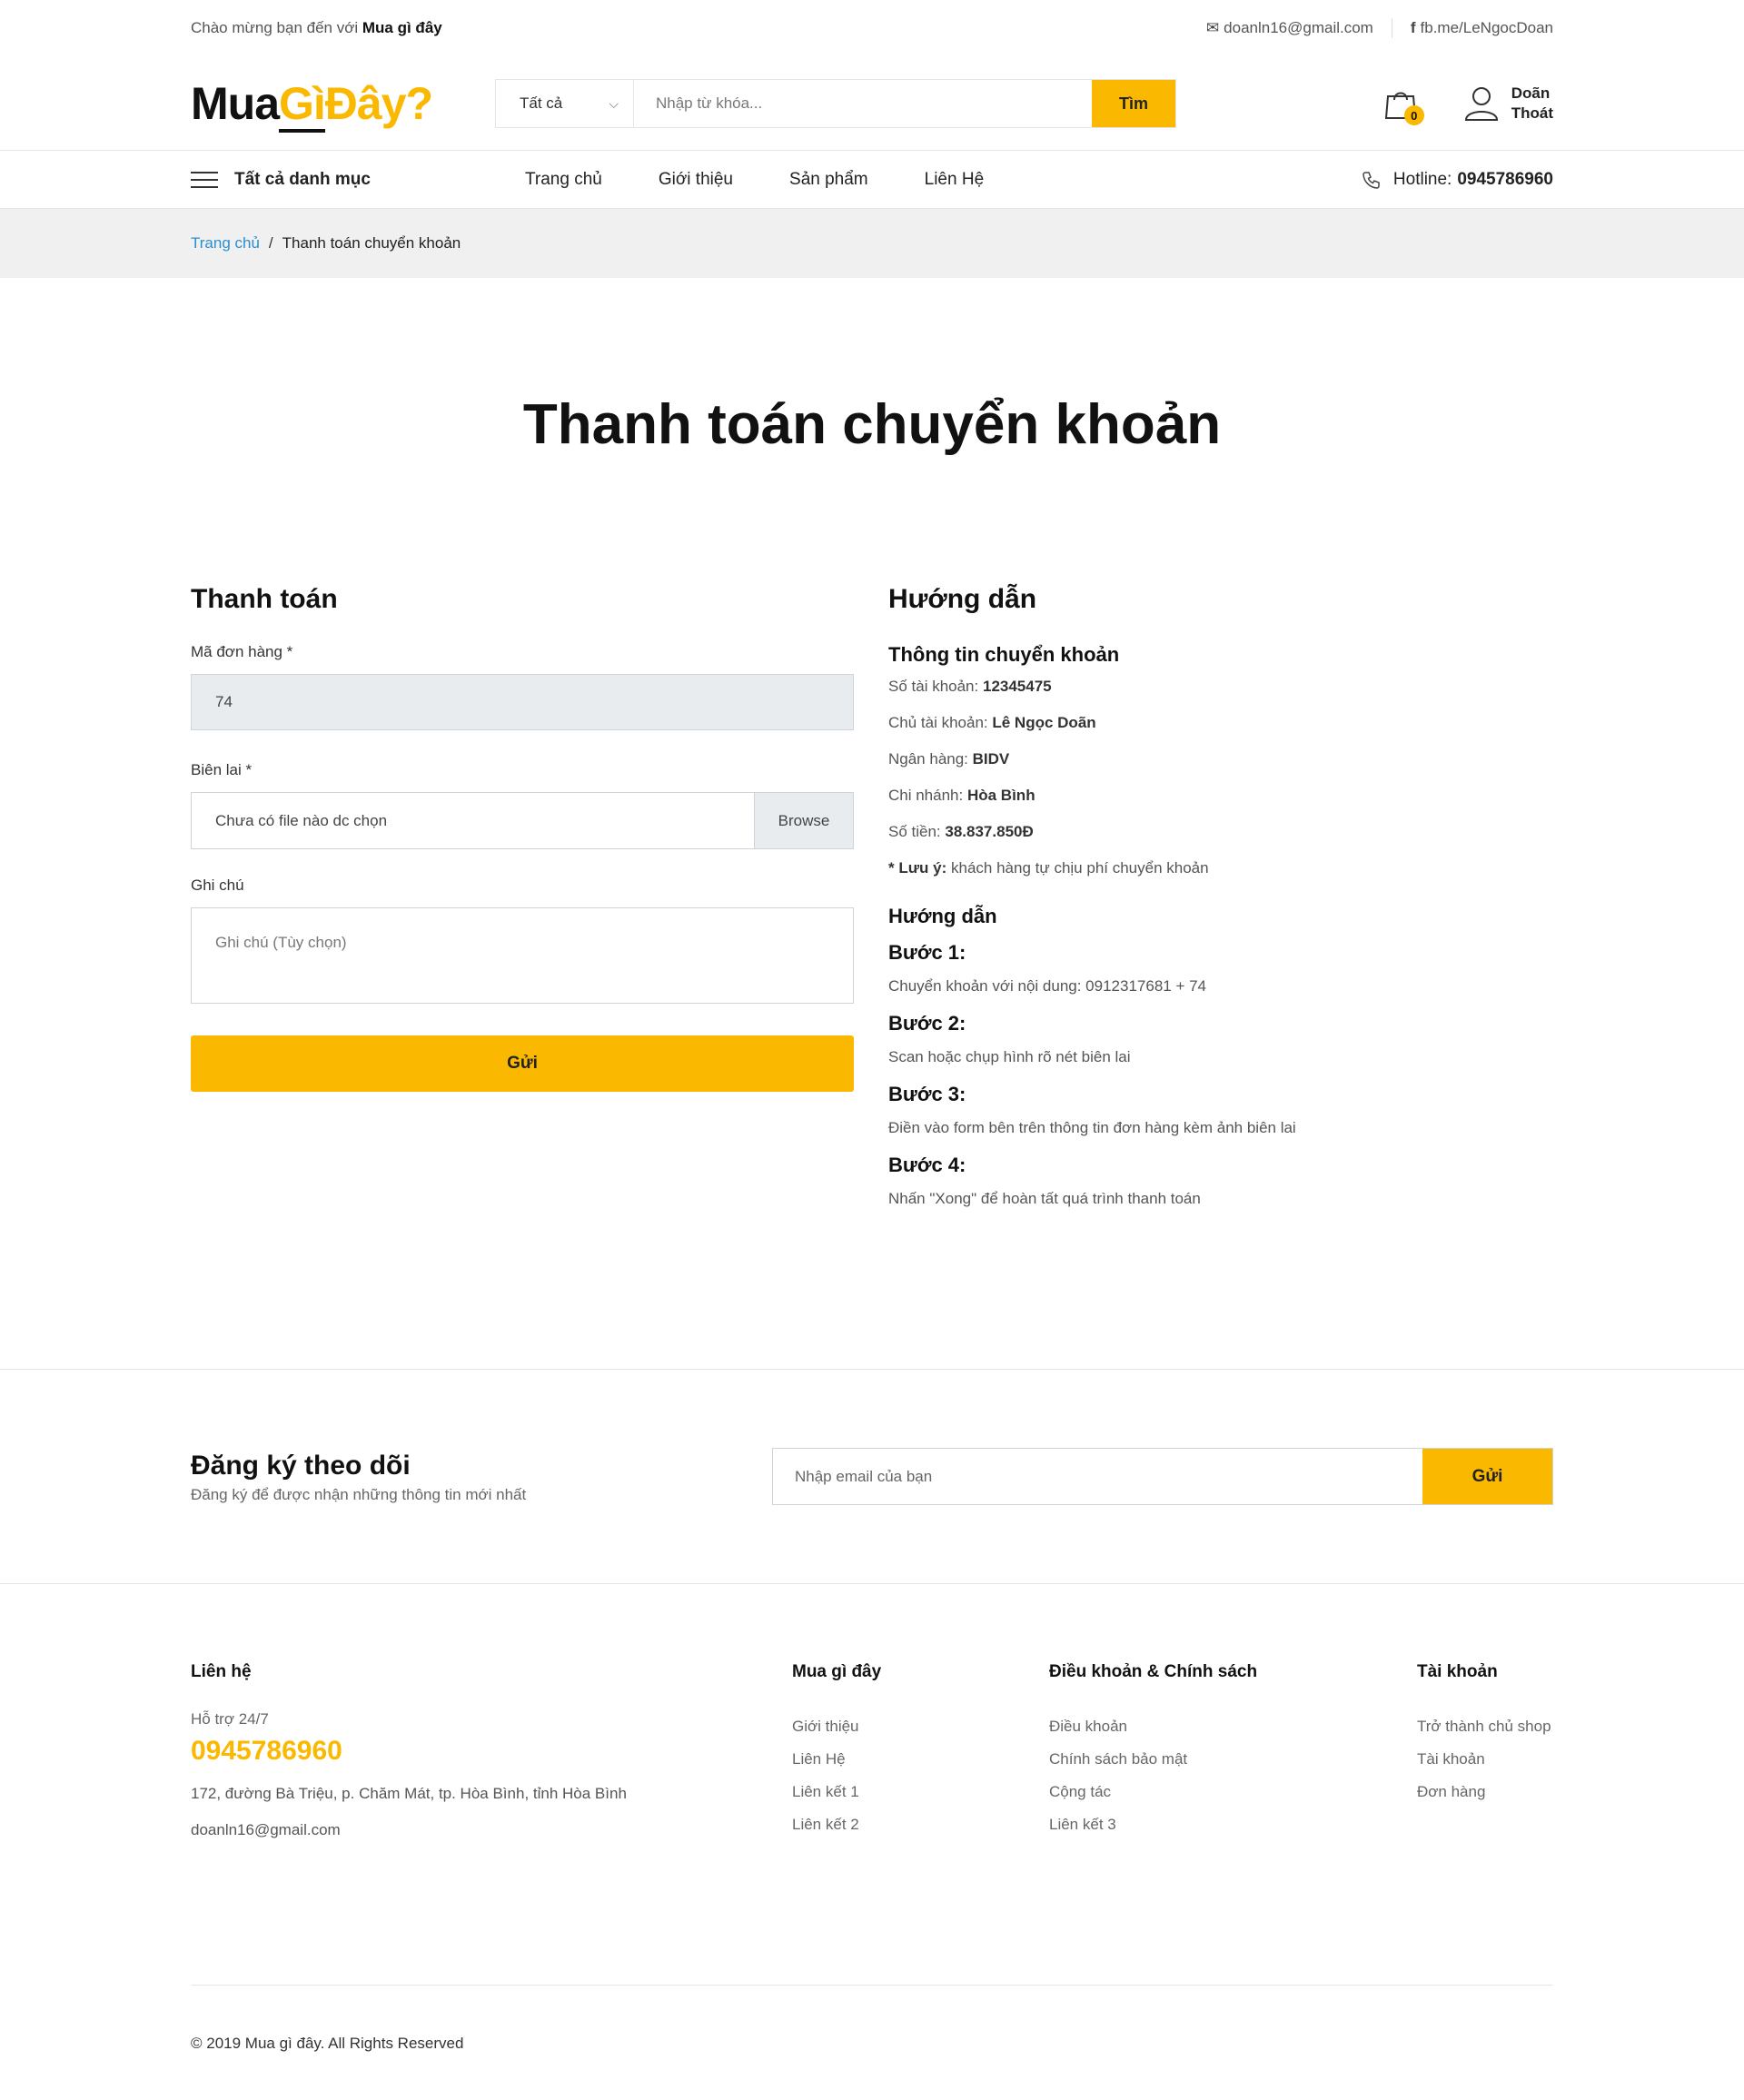  I want to click on top-facebook: fb.me/LeNgocDoan, so click(1486, 27).